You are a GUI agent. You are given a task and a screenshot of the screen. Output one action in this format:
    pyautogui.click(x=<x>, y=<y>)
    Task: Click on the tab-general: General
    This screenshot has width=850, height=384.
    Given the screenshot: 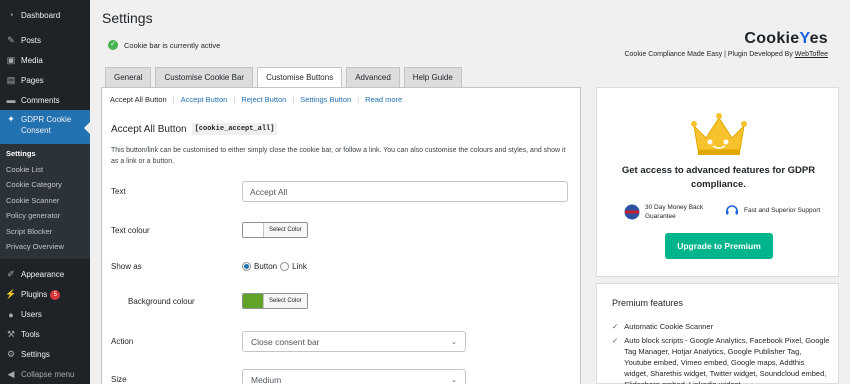 What is the action you would take?
    pyautogui.click(x=128, y=77)
    